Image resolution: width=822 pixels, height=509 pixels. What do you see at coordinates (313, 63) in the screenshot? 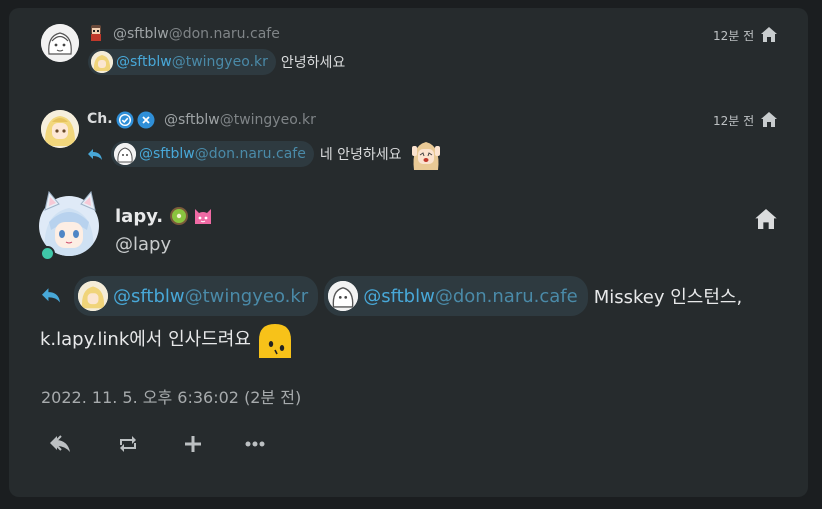
I see `reply1-text: 안녕하세요` at bounding box center [313, 63].